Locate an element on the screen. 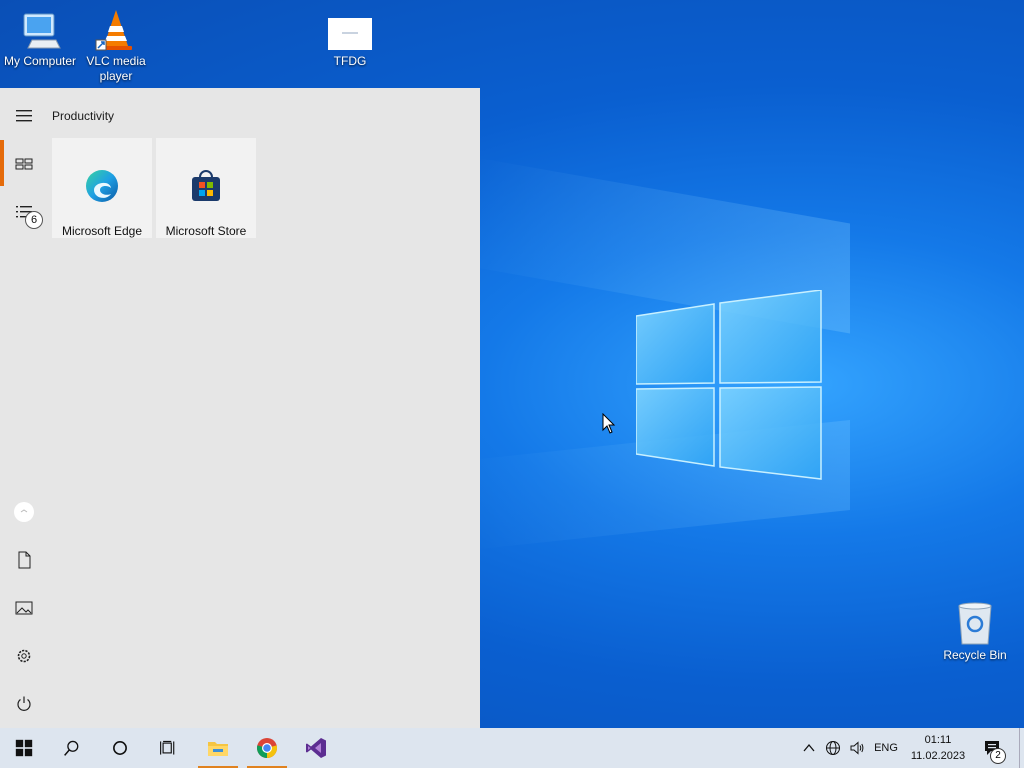 The width and height of the screenshot is (1024, 768). tiles-icon is located at coordinates (24, 164).